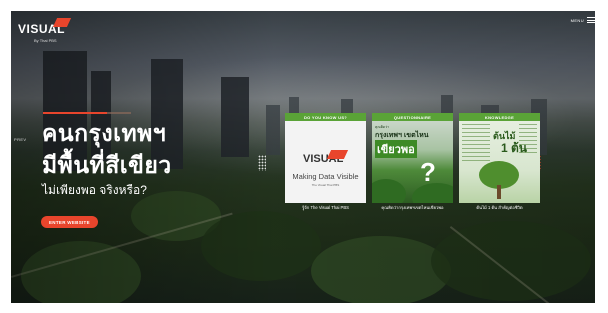 The width and height of the screenshot is (608, 313). What do you see at coordinates (262, 163) in the screenshot?
I see `carousel-prev-dots-icon` at bounding box center [262, 163].